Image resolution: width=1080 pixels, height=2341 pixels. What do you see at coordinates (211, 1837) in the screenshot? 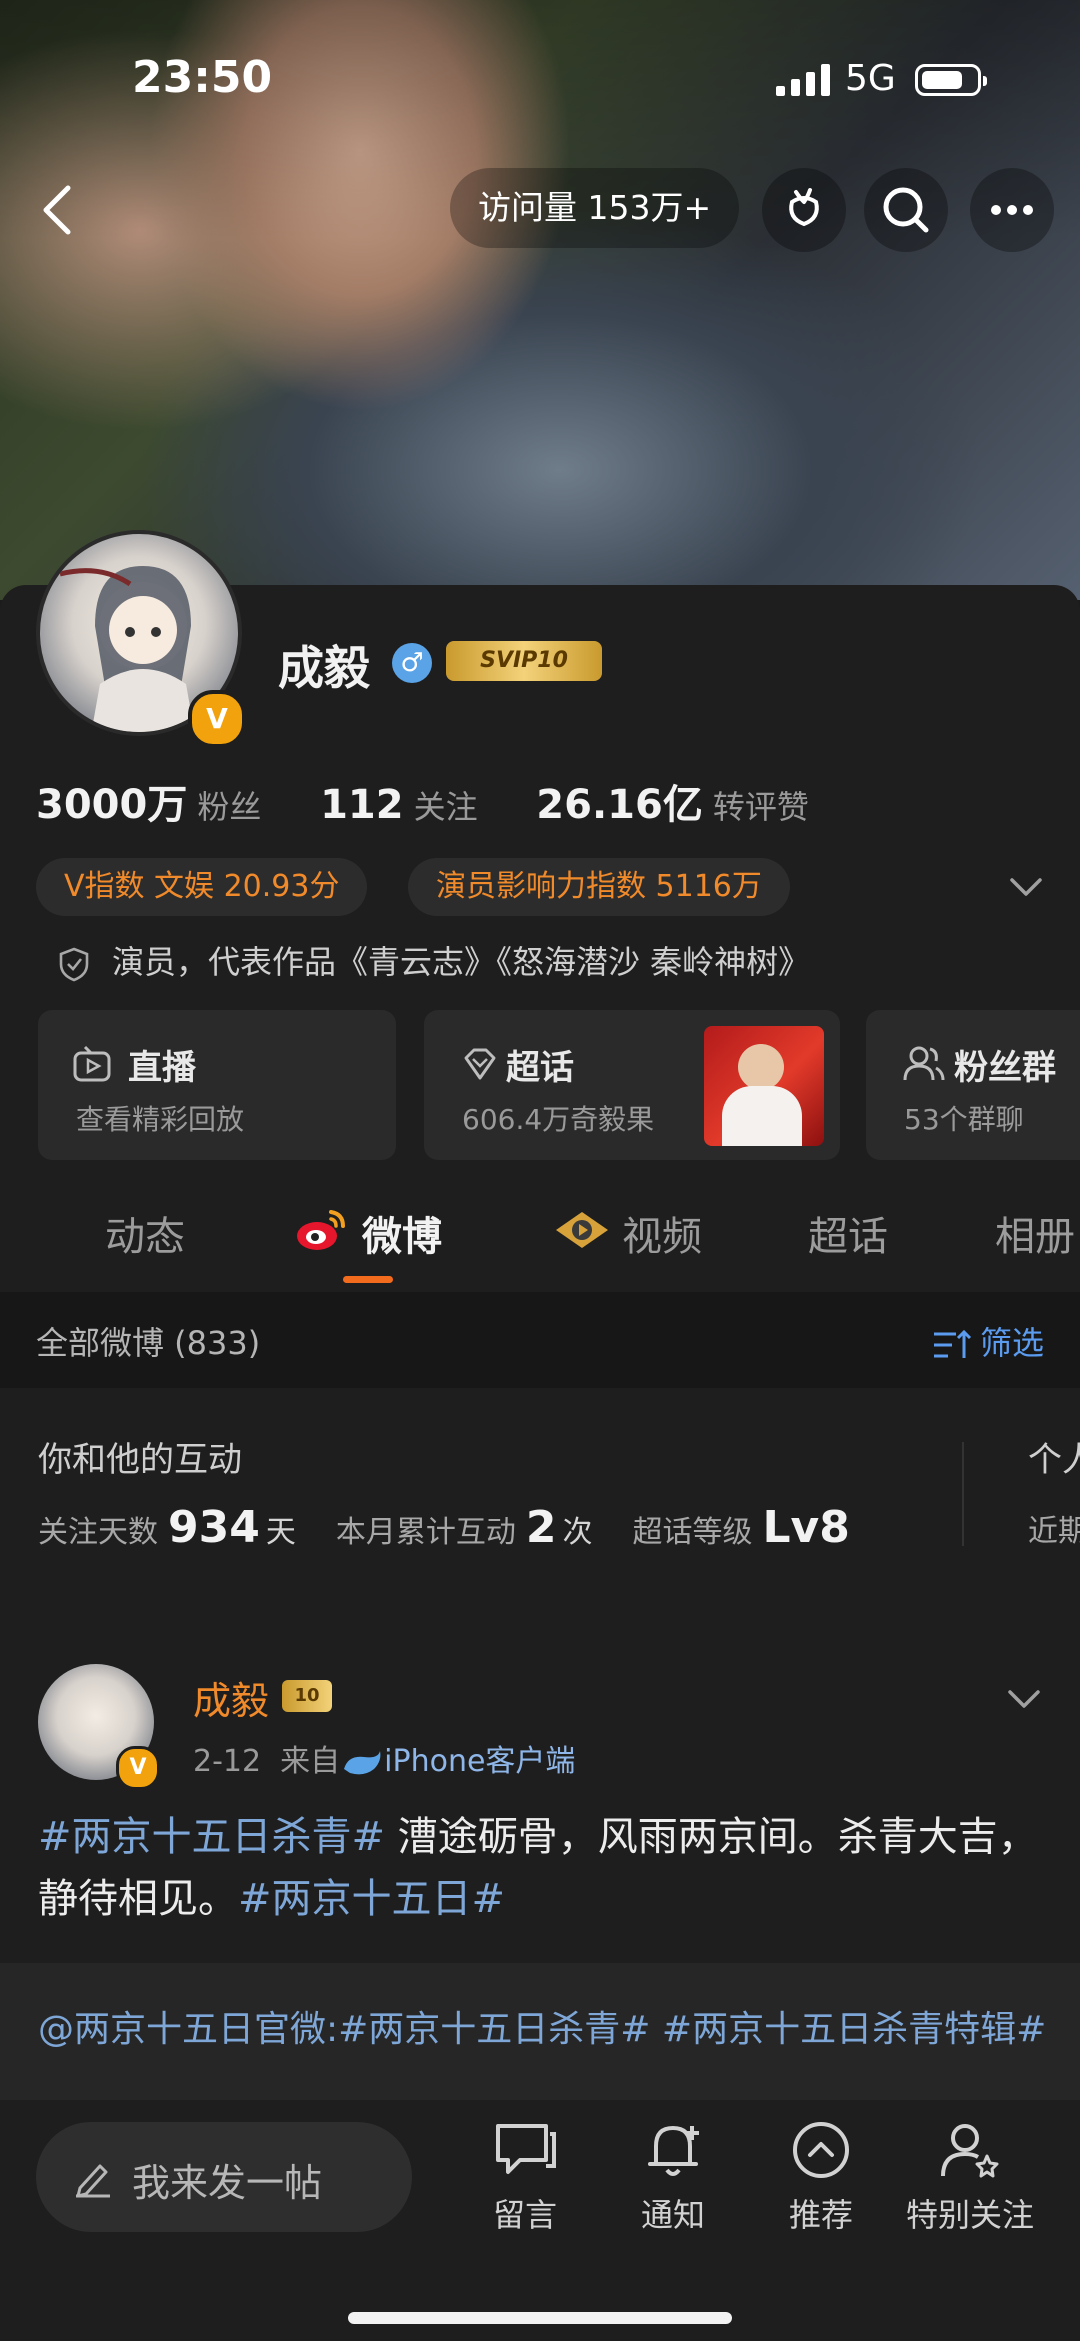
I see `post-hashtag: #两京十五日杀青#` at bounding box center [211, 1837].